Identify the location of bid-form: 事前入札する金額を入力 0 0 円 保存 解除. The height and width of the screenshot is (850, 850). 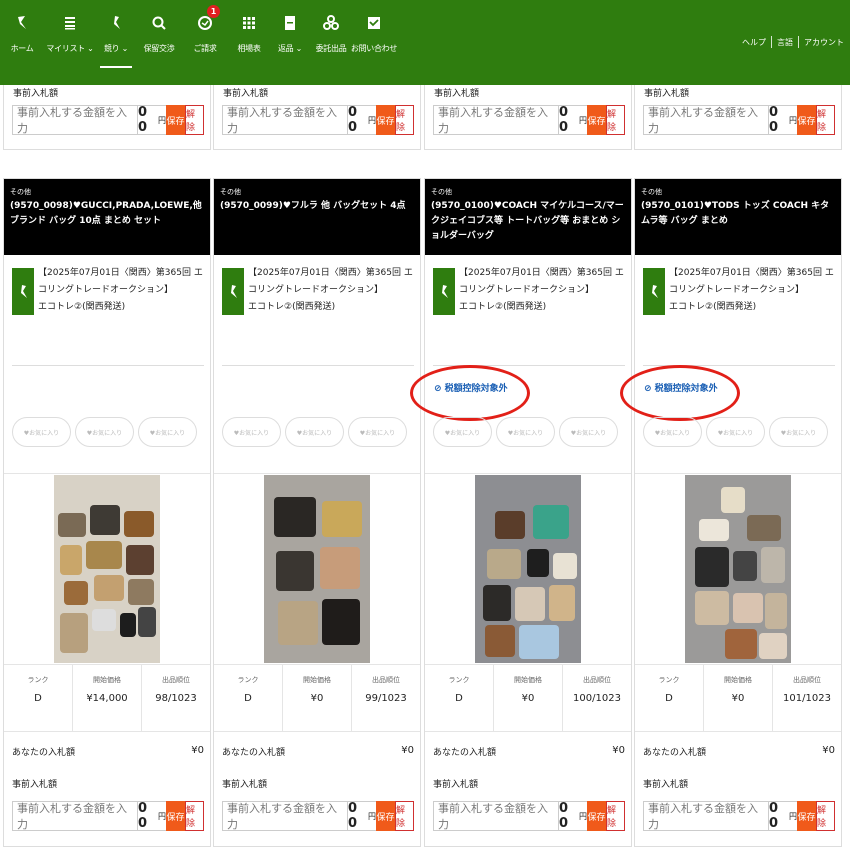
(108, 120).